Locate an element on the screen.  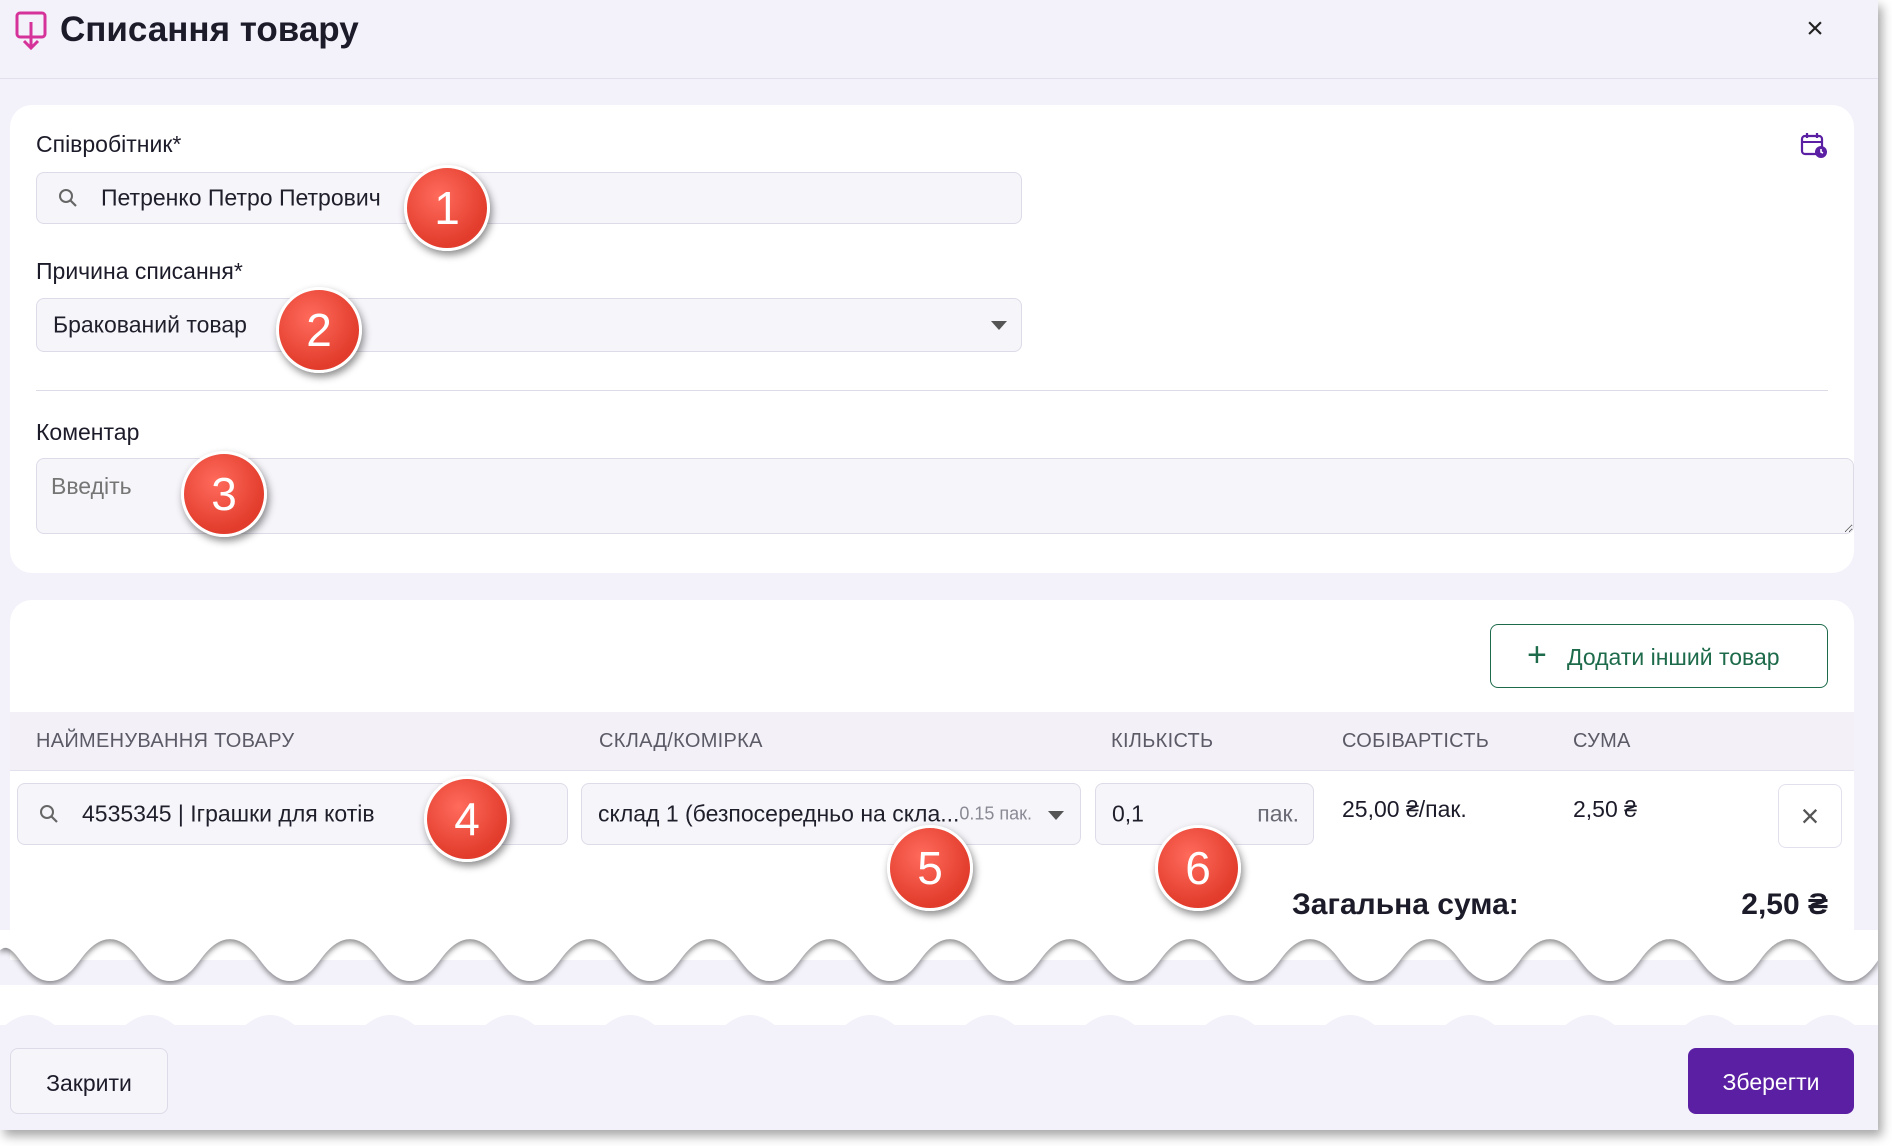
save-button-label: Зберегти is located at coordinates (1771, 1082).